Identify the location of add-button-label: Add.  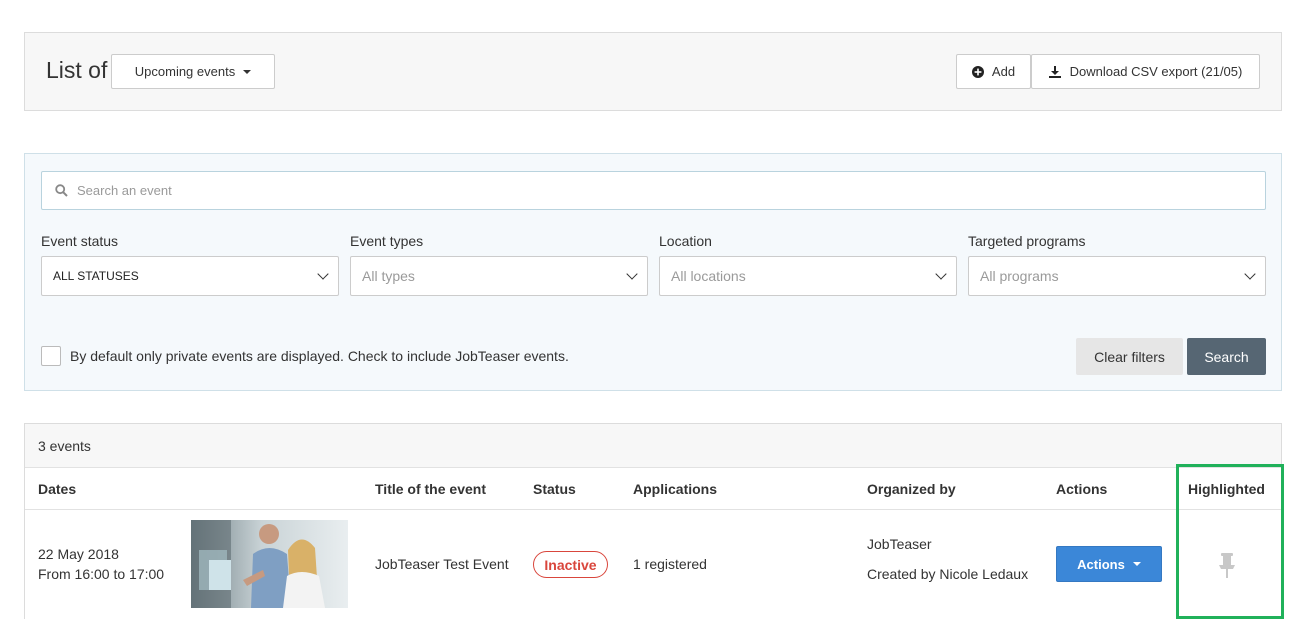
(1003, 71).